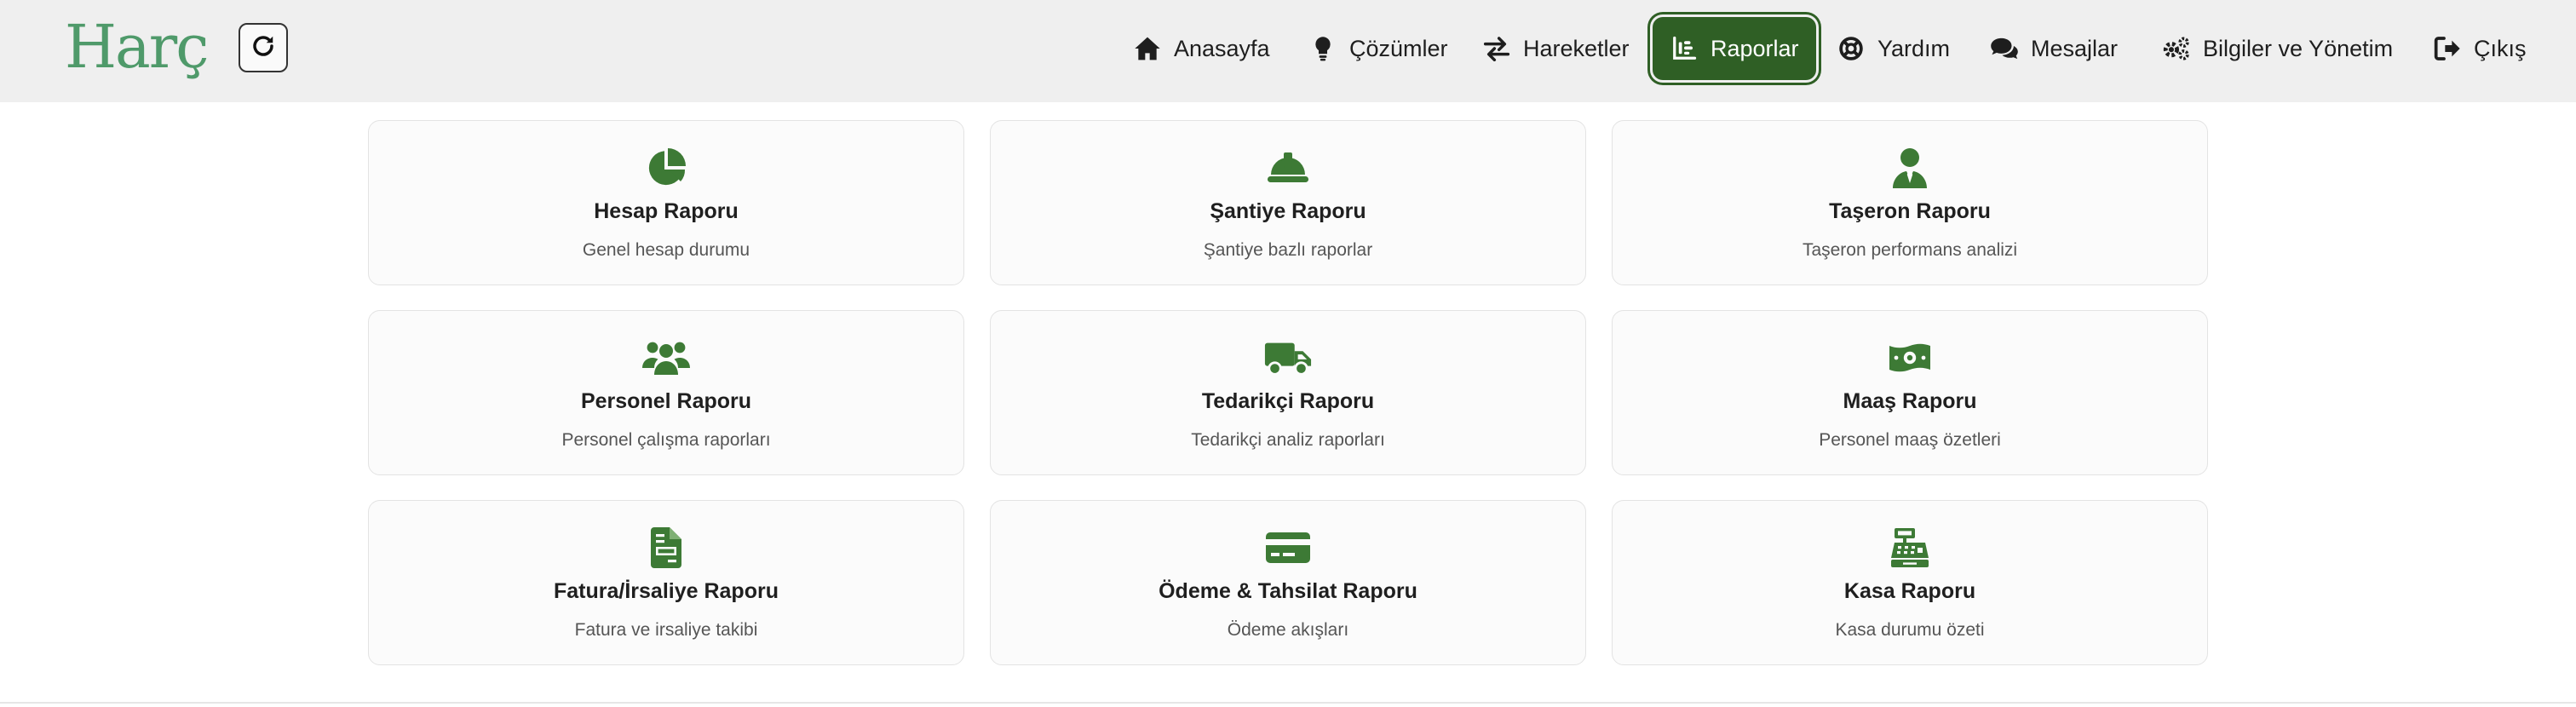 This screenshot has height=707, width=2576. What do you see at coordinates (2299, 48) in the screenshot?
I see `nav-label: Bilgiler ve Yönetim` at bounding box center [2299, 48].